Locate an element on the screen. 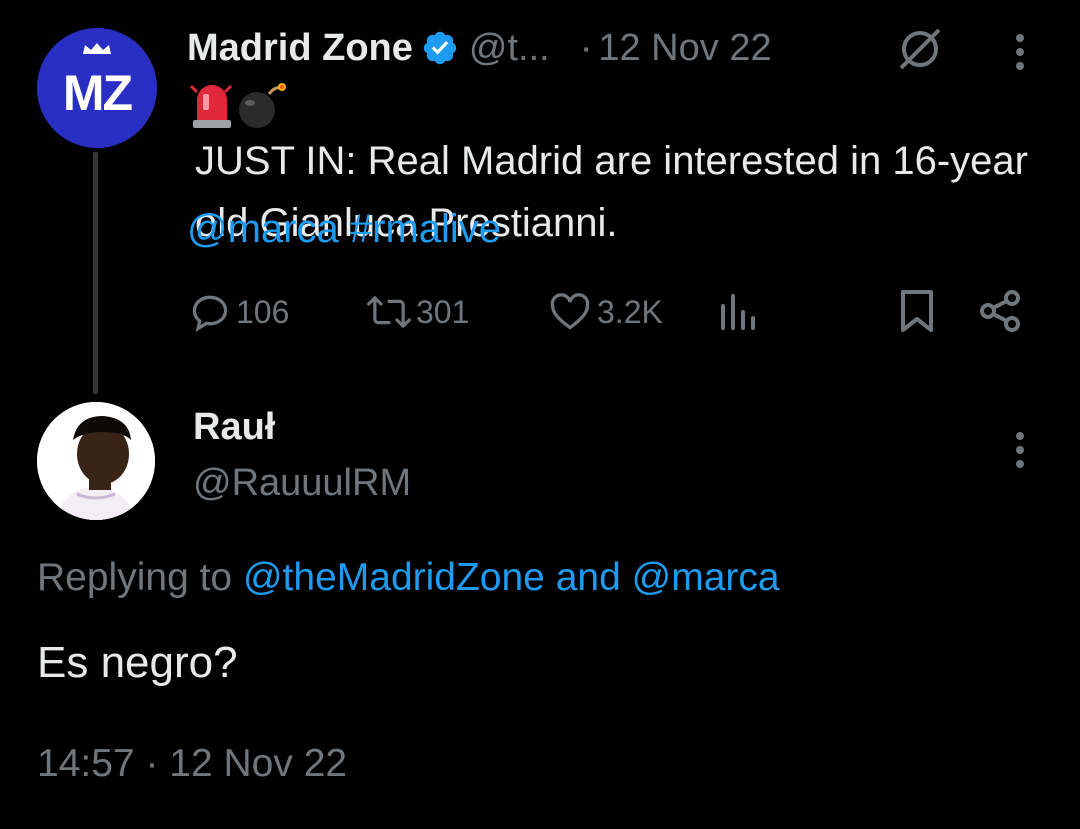 This screenshot has width=1080, height=829. reply-button: 106 is located at coordinates (238, 312).